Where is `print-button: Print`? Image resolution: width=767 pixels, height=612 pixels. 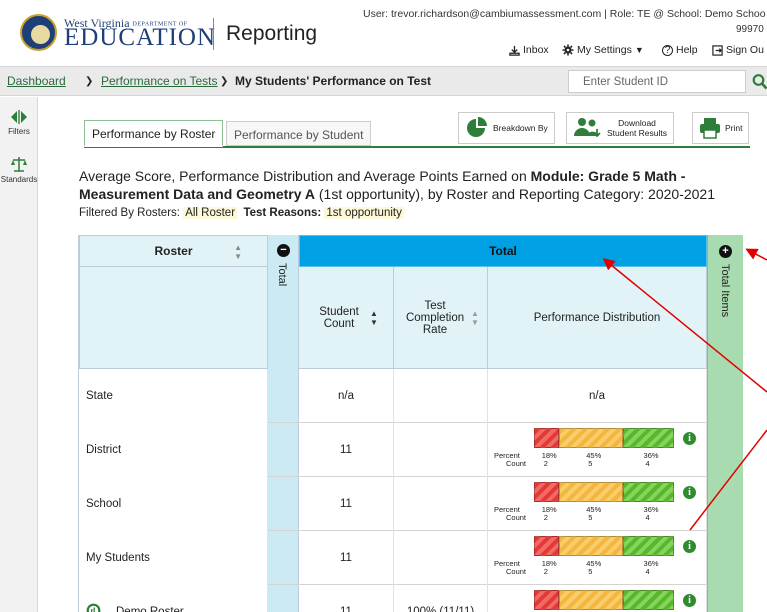 print-button: Print is located at coordinates (721, 128).